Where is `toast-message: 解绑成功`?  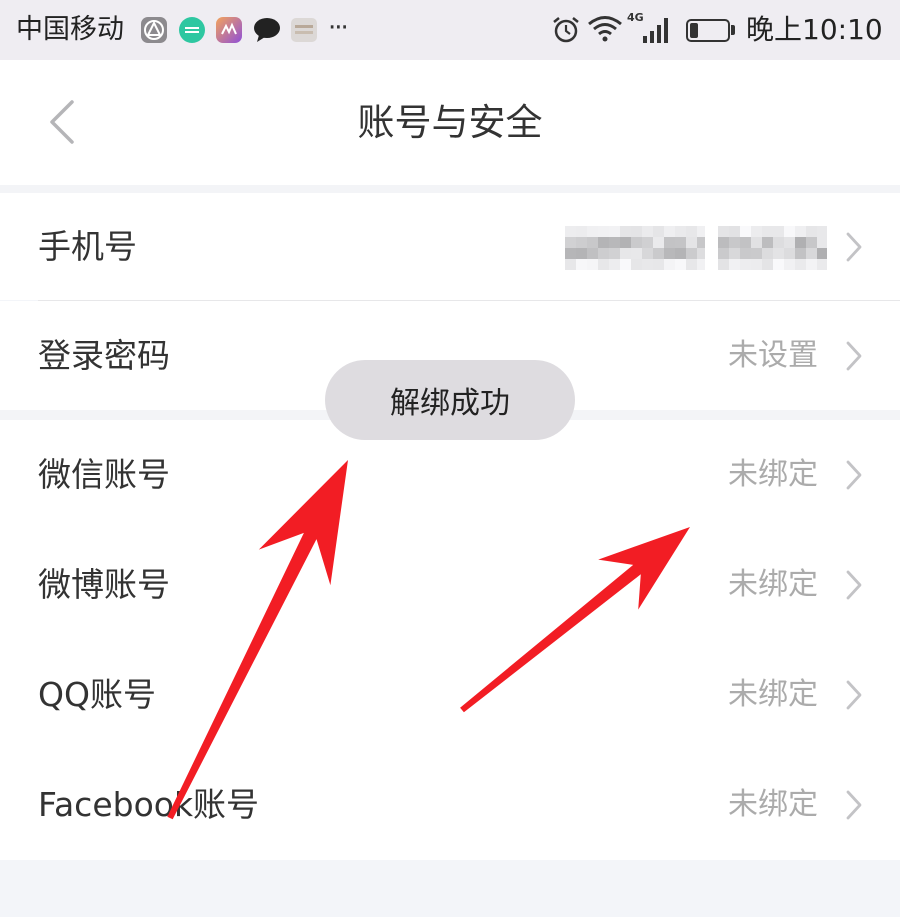 toast-message: 解绑成功 is located at coordinates (450, 400).